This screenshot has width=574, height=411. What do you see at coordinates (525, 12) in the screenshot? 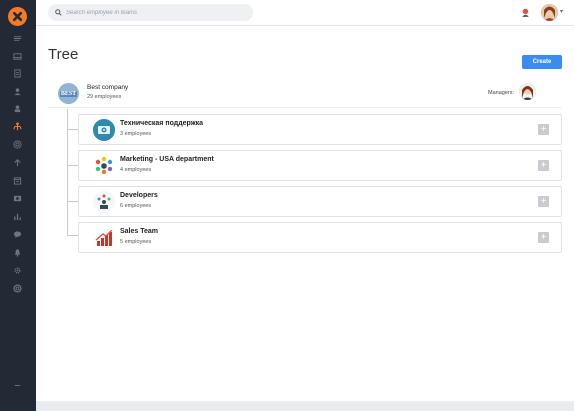
I see `notification-icon` at bounding box center [525, 12].